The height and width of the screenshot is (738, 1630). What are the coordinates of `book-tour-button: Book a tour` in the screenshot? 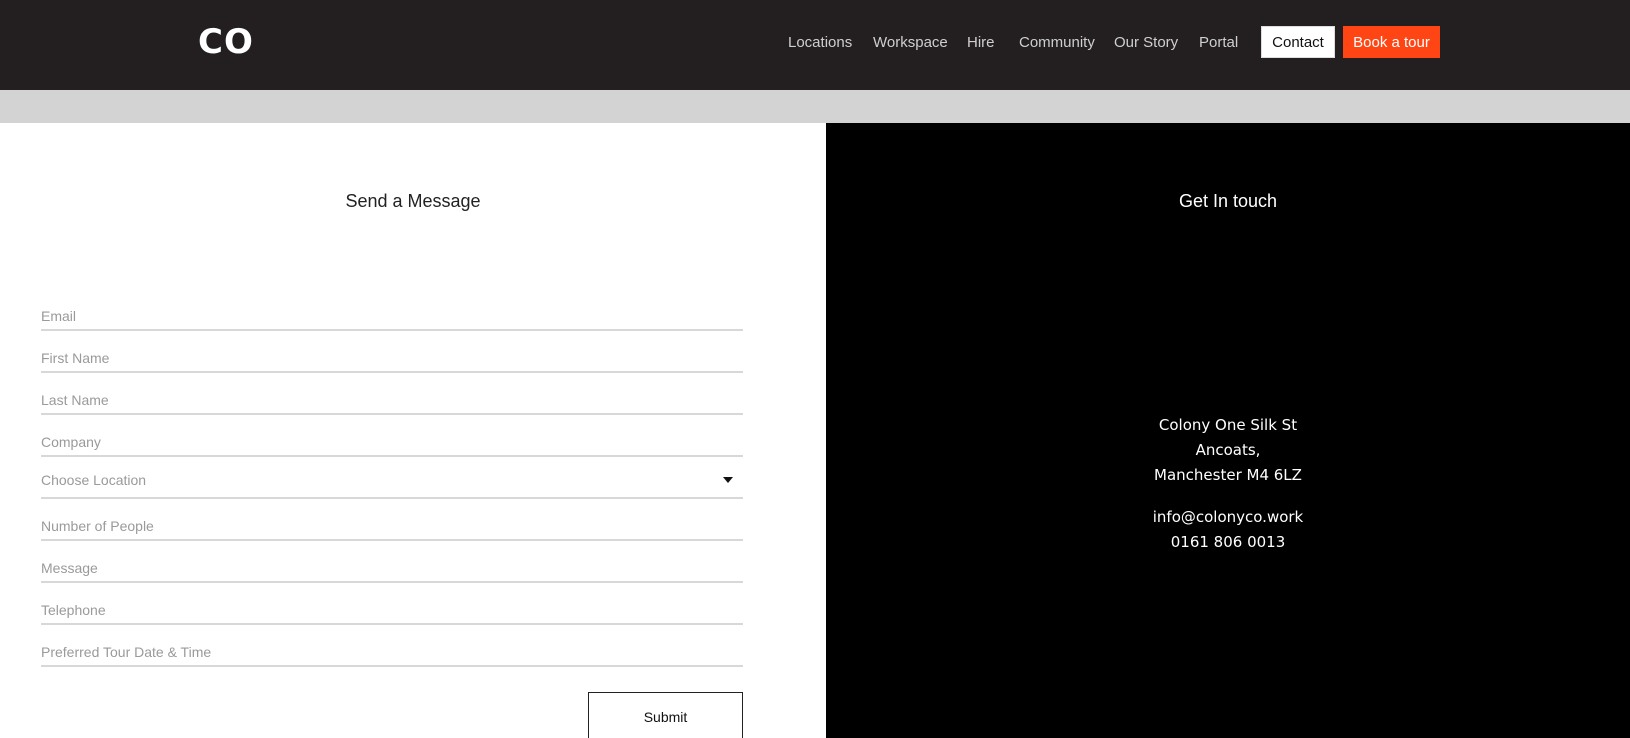 It's located at (1391, 42).